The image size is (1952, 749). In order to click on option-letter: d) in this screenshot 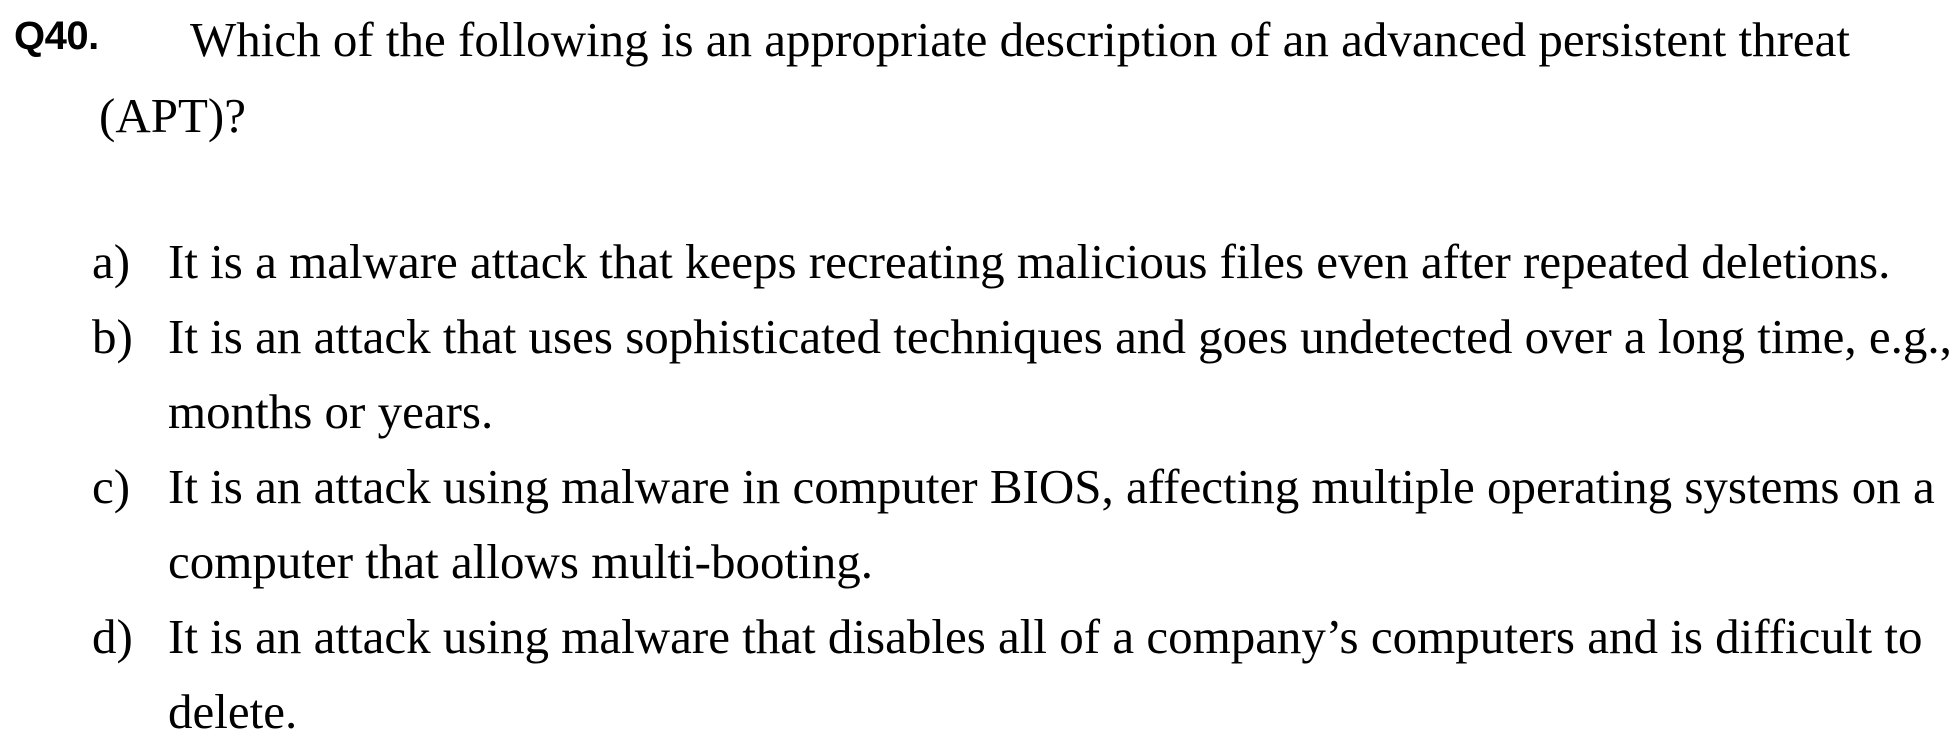, I will do `click(112, 636)`.